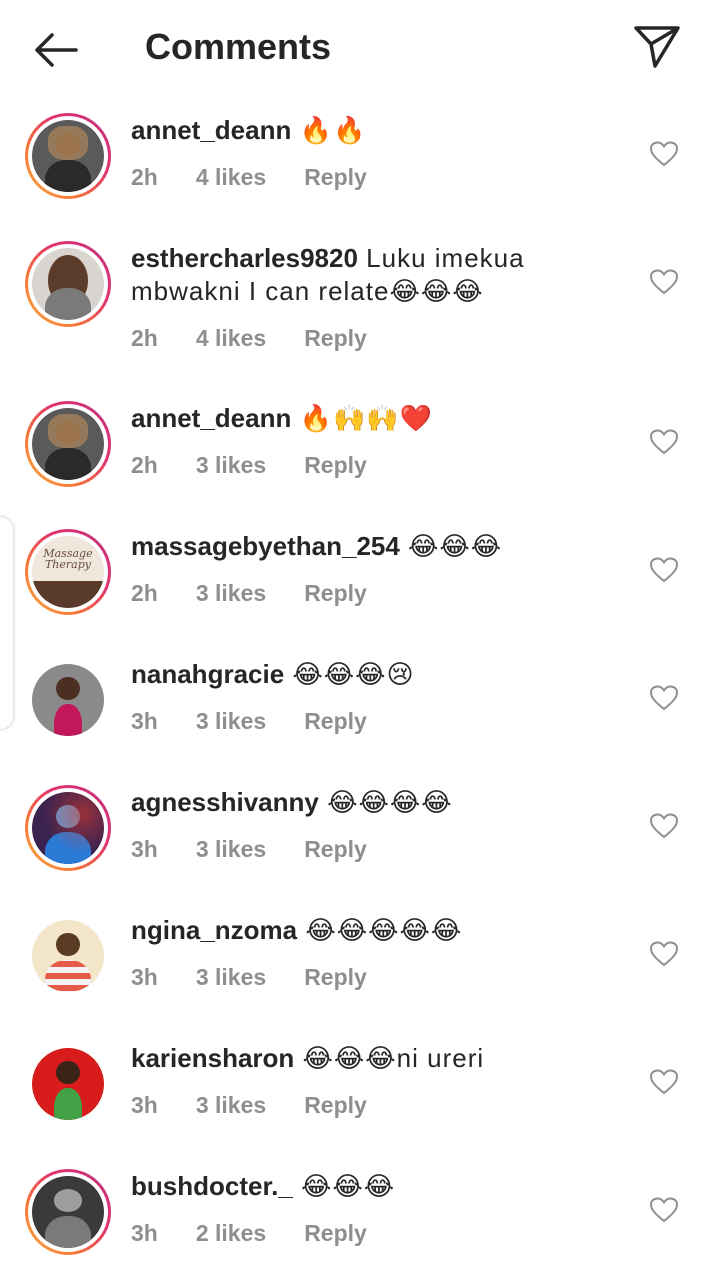 The height and width of the screenshot is (1280, 720). I want to click on comment-text: agnesshivanny 😂😂😂😂, so click(366, 802).